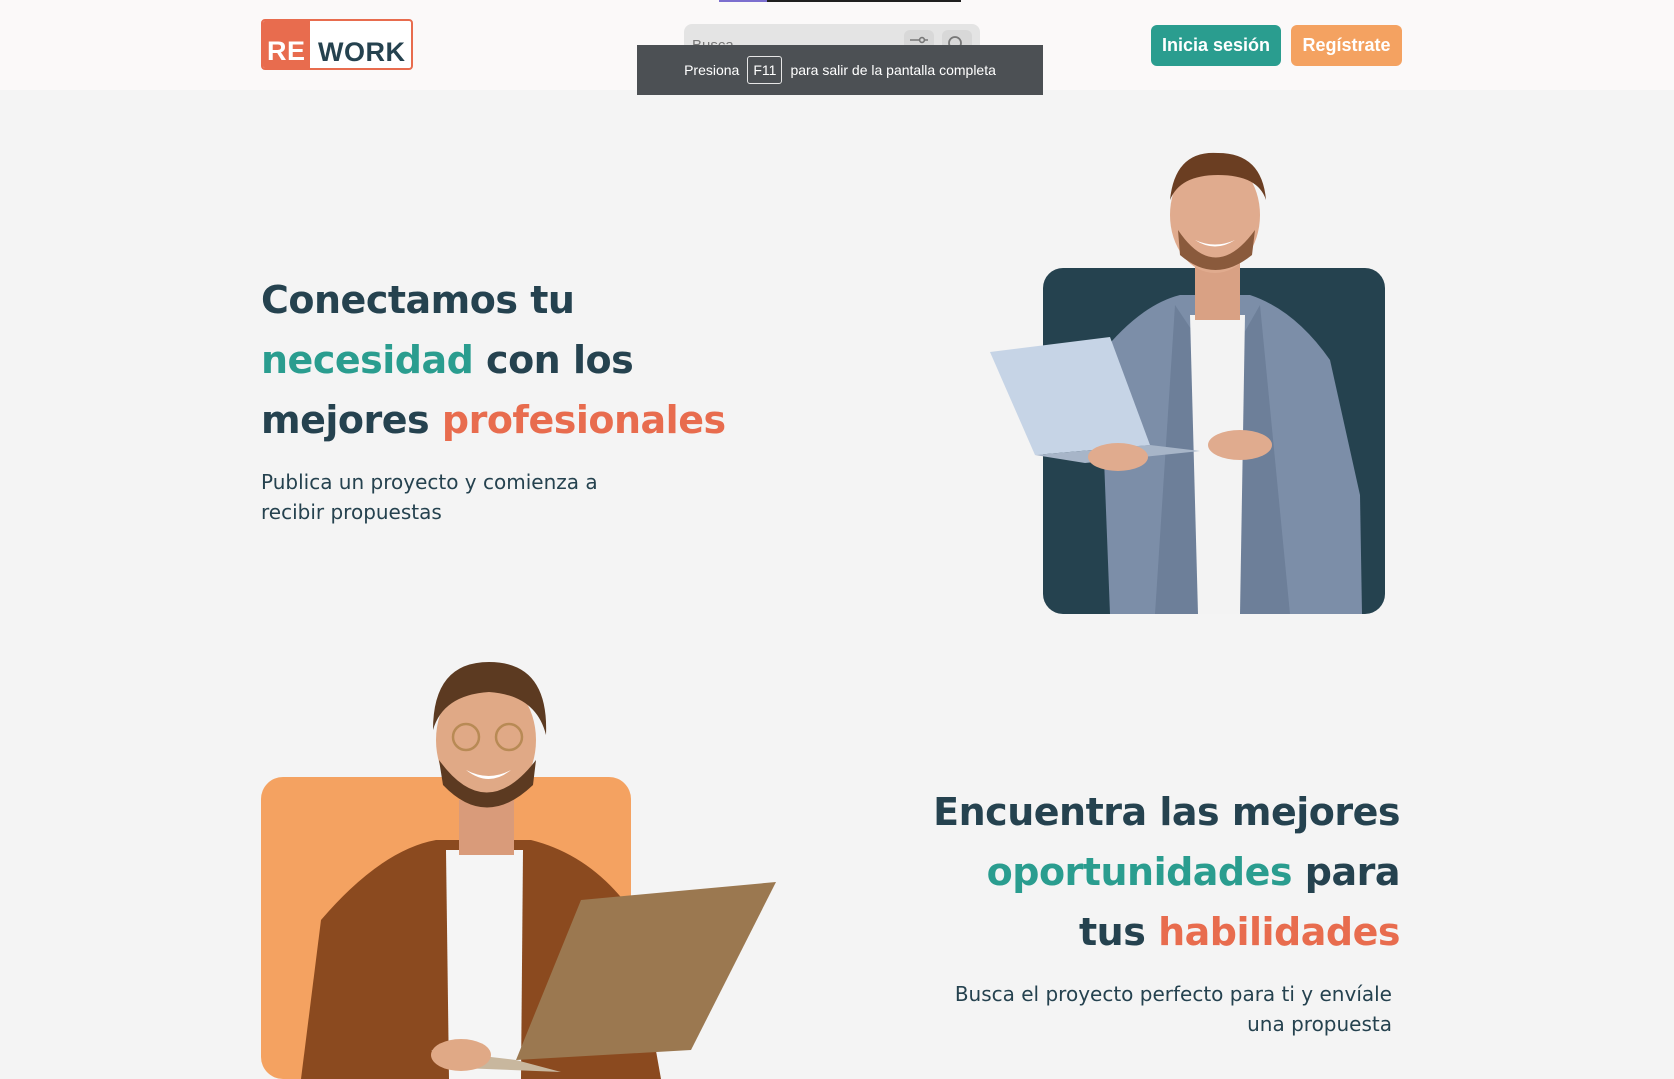  Describe the element at coordinates (553, 360) in the screenshot. I see `title-rest: con los` at that location.